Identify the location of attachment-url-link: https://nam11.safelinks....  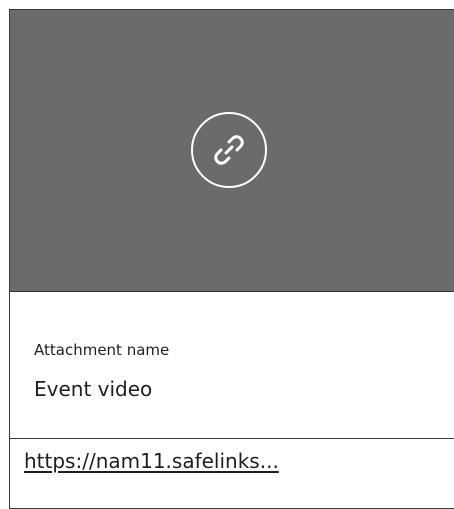
(151, 461).